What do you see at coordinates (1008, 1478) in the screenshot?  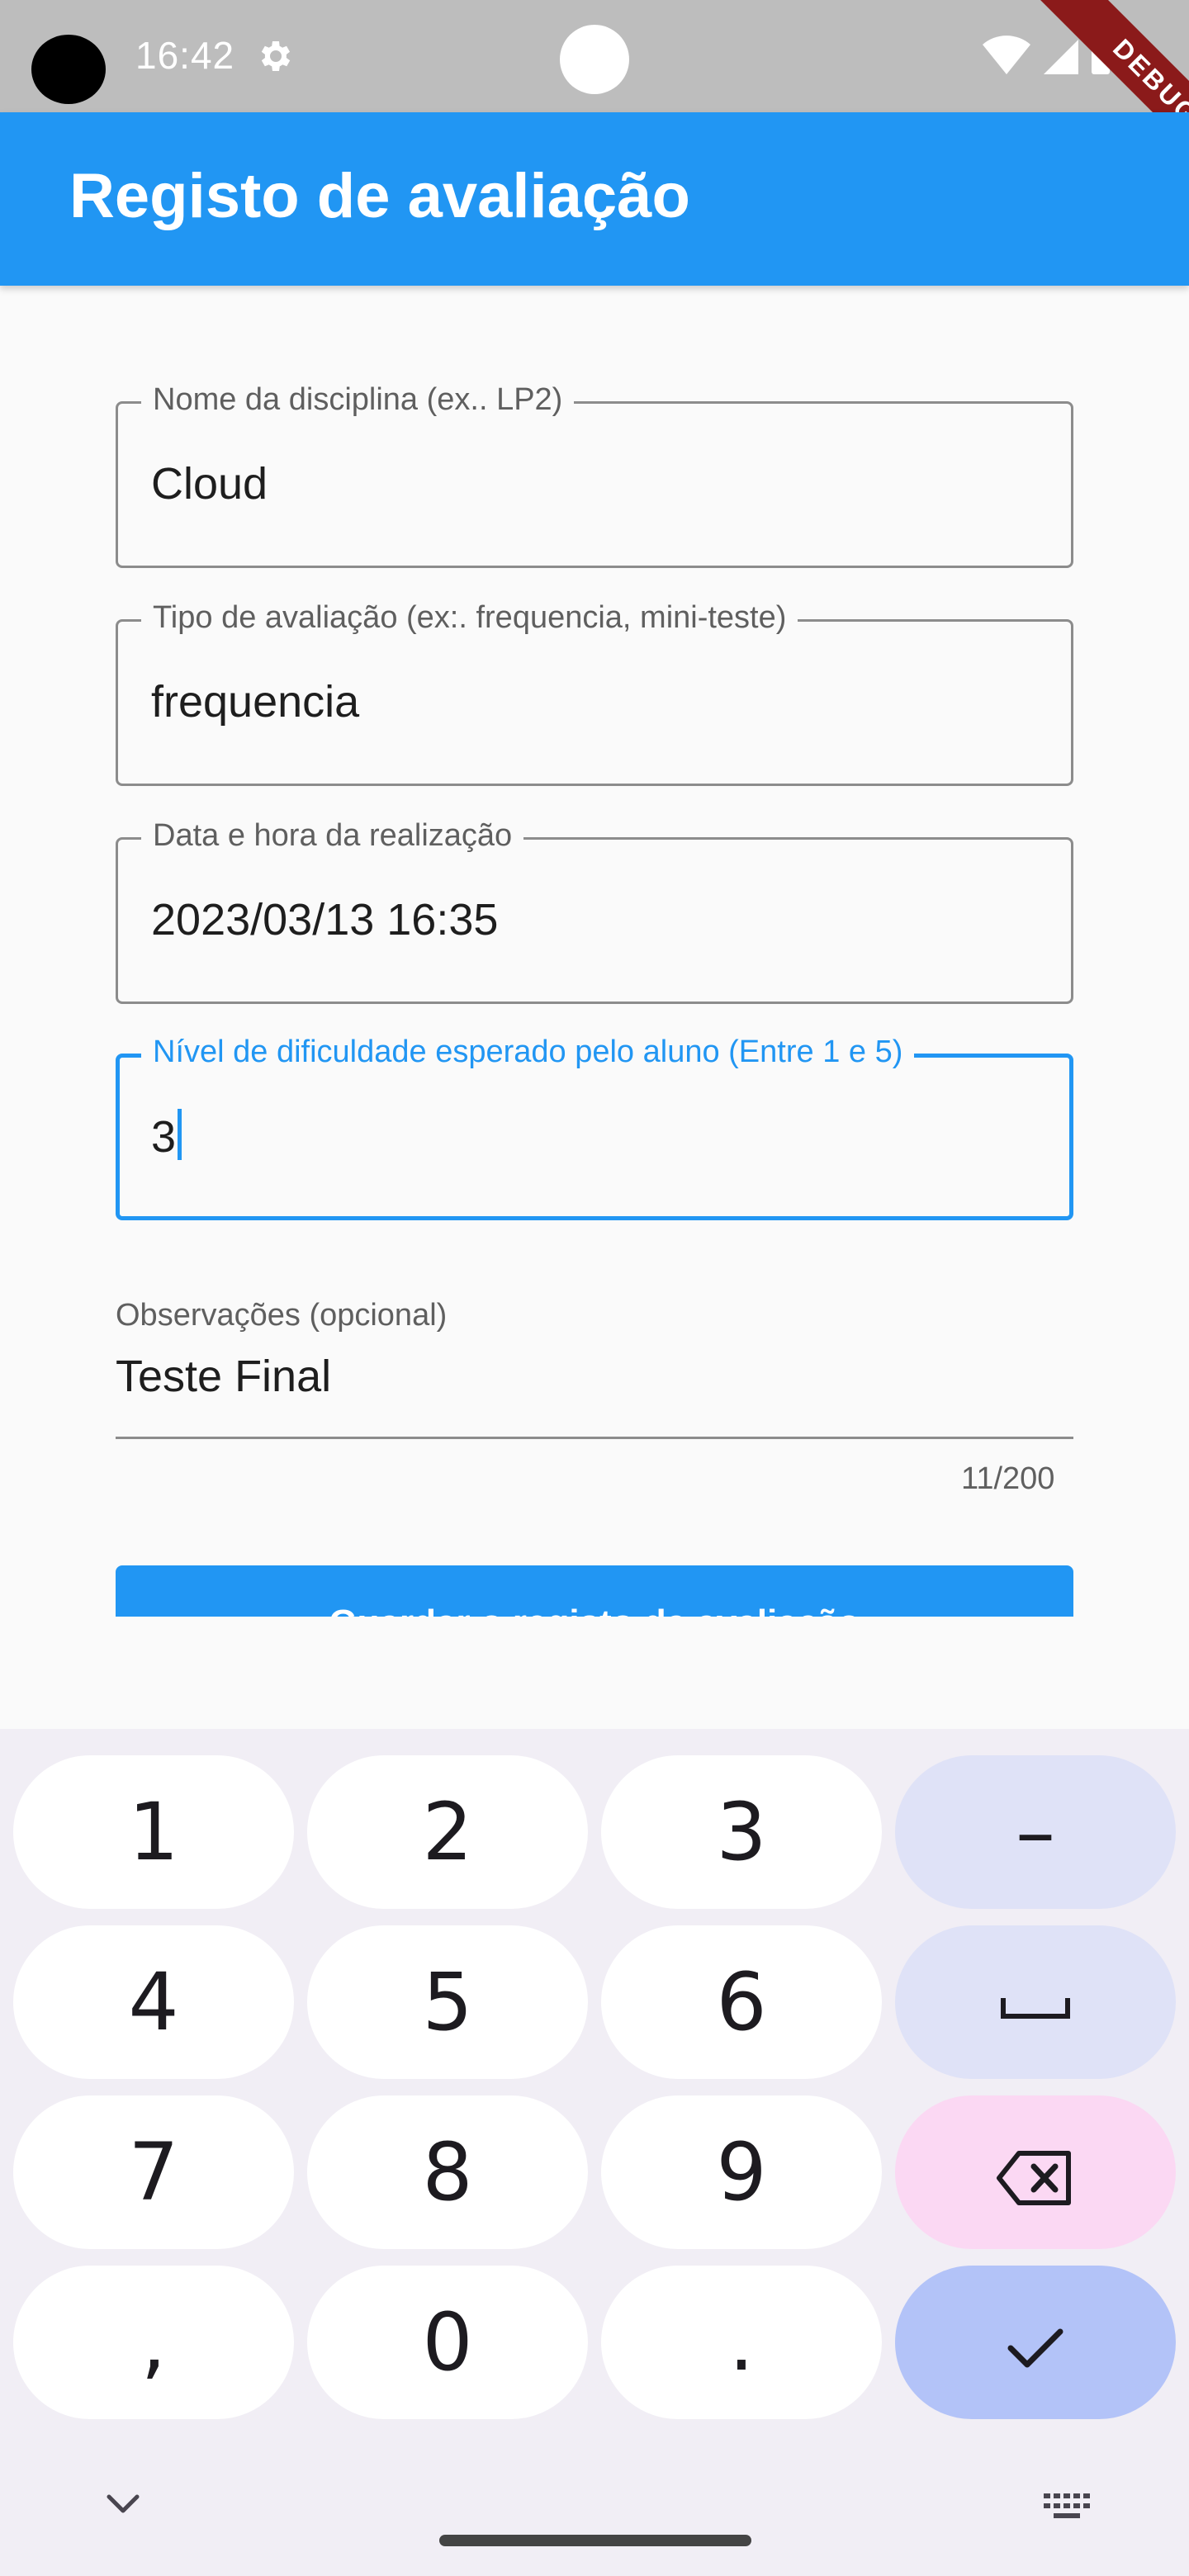 I see `character-counter: 11/200` at bounding box center [1008, 1478].